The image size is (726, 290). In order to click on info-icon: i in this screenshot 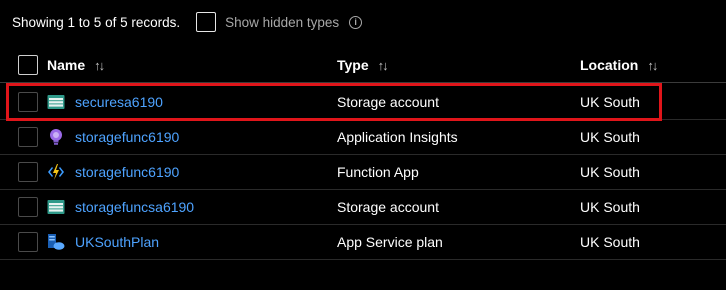, I will do `click(356, 22)`.